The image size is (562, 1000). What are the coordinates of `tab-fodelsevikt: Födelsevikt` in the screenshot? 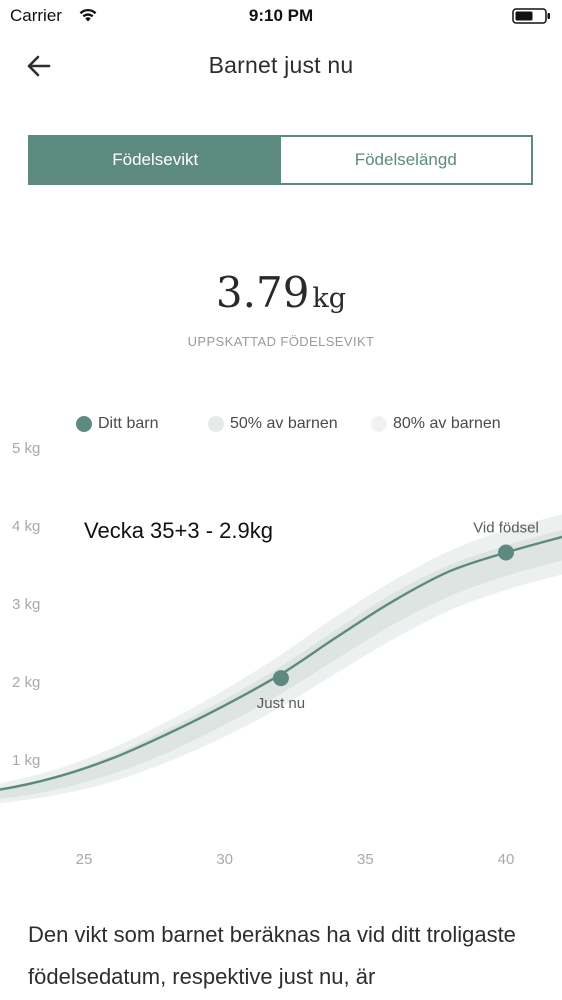 It's located at (155, 160).